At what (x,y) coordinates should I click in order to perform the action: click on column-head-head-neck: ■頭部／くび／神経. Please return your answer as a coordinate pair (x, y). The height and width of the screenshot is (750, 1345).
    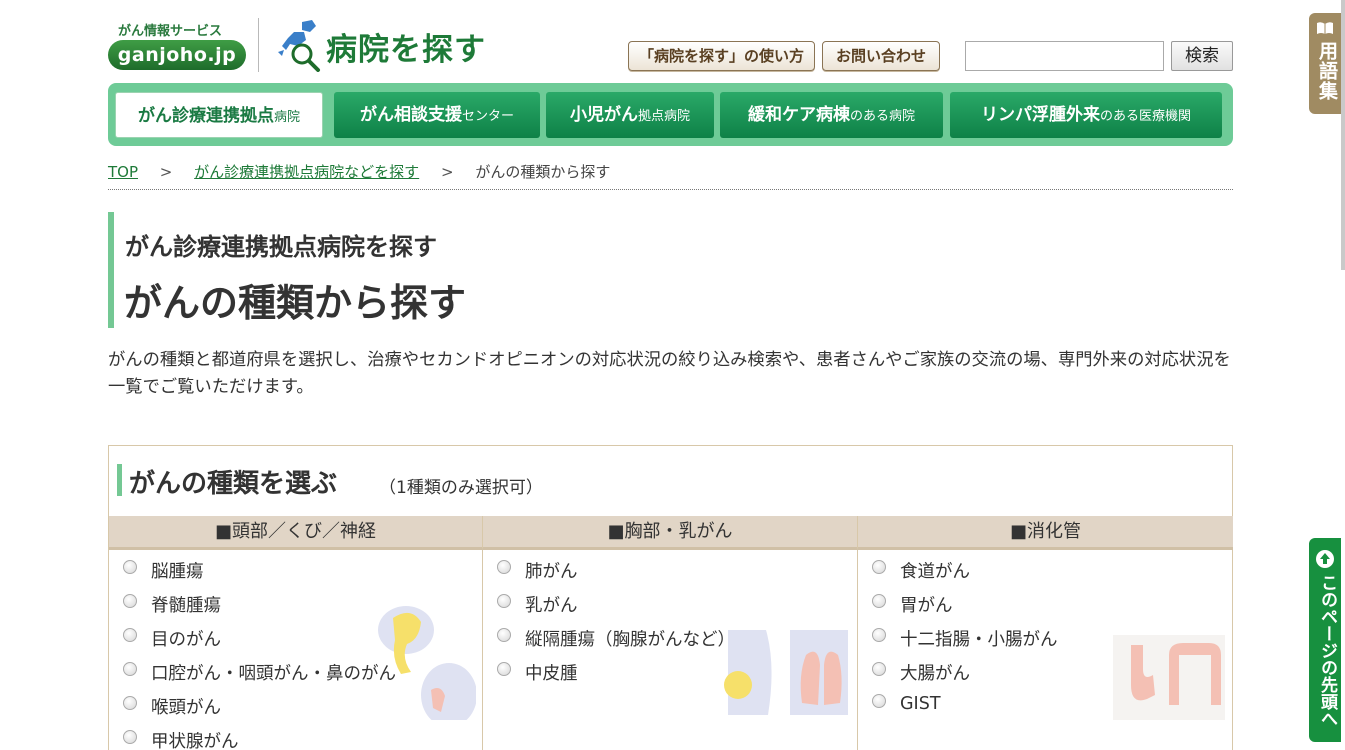
    Looking at the image, I should click on (296, 533).